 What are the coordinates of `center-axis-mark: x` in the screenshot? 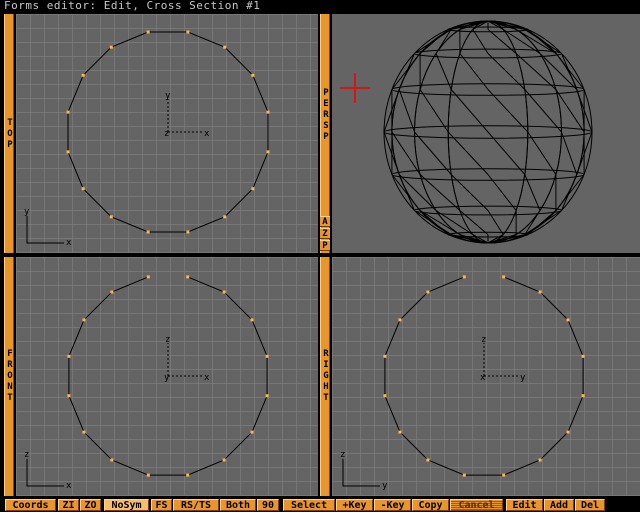 It's located at (483, 378).